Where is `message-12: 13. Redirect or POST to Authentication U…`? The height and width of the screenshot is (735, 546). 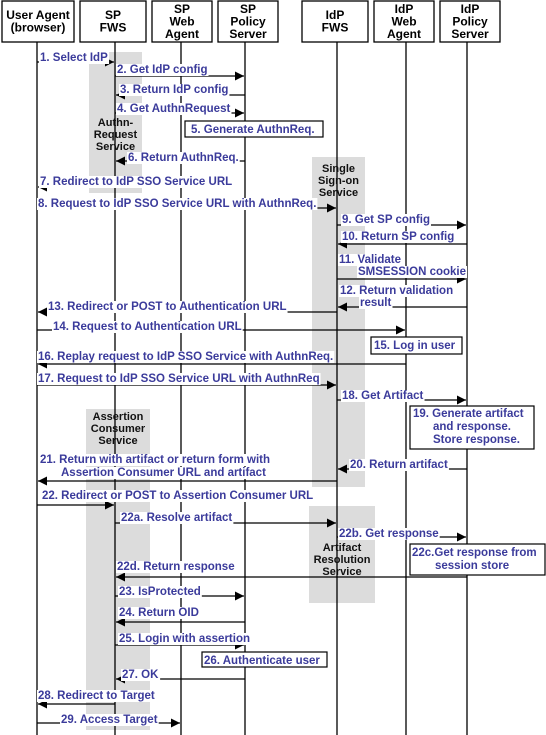
message-12: 13. Redirect or POST to Authentication U… is located at coordinates (187, 309).